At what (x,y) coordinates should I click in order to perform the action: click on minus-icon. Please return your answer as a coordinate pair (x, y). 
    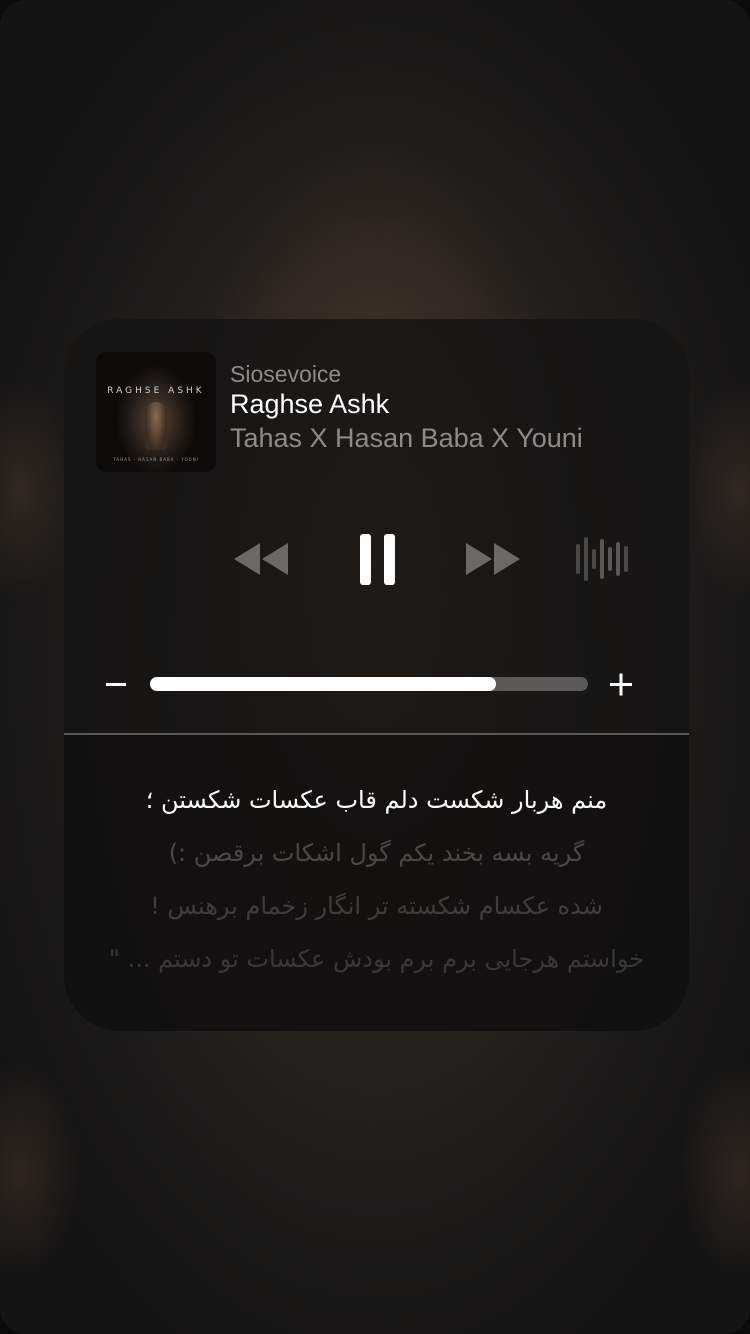
    Looking at the image, I should click on (116, 684).